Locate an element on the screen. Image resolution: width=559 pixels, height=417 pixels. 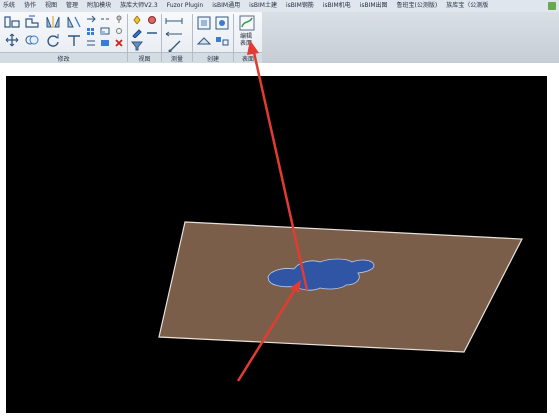
annotation-arrowhead is located at coordinates (253, 47).